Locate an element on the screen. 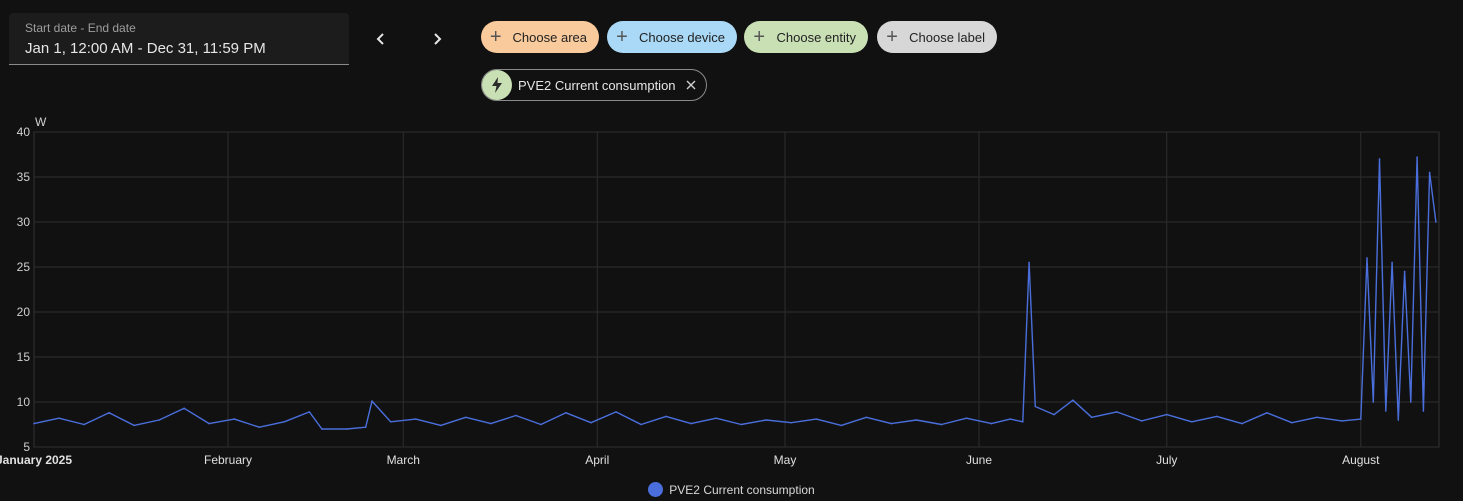 The image size is (1463, 501). x-tick-label: June is located at coordinates (979, 460).